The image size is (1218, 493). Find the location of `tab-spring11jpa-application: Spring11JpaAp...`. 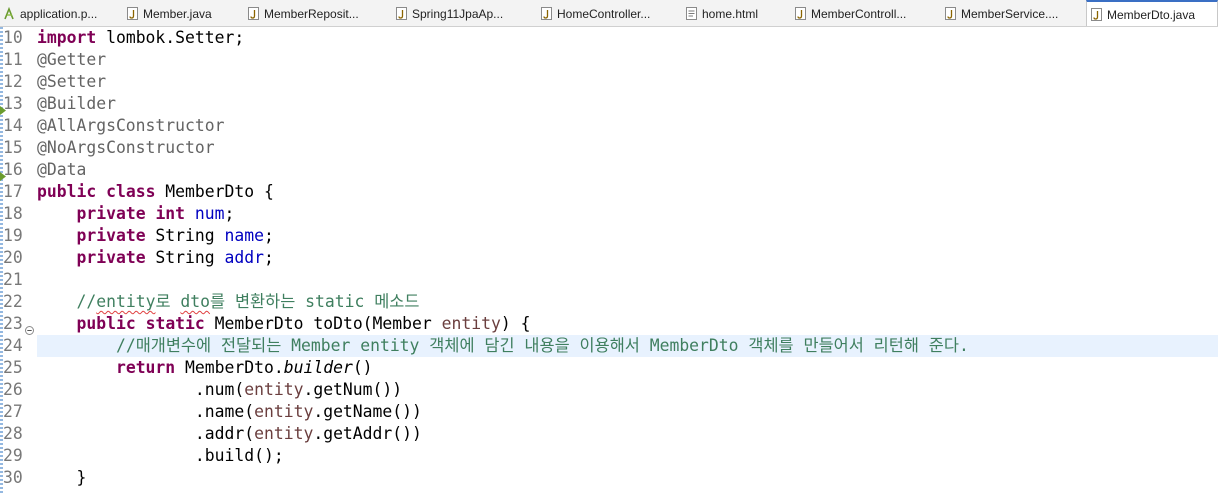

tab-spring11jpa-application: Spring11JpaAp... is located at coordinates (464, 13).